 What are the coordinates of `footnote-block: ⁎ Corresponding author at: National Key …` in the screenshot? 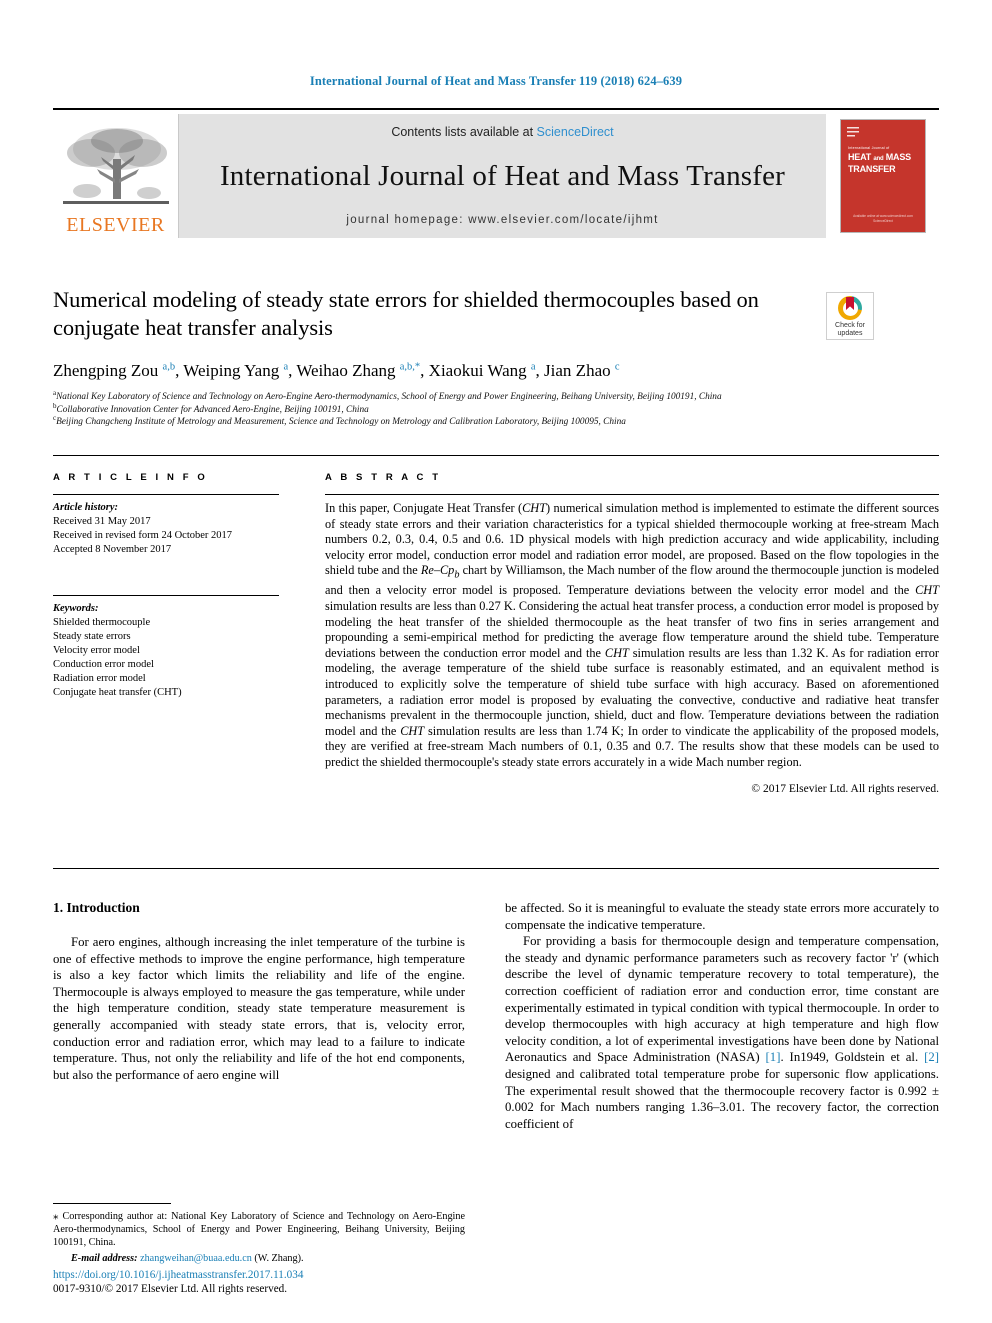 It's located at (259, 1234).